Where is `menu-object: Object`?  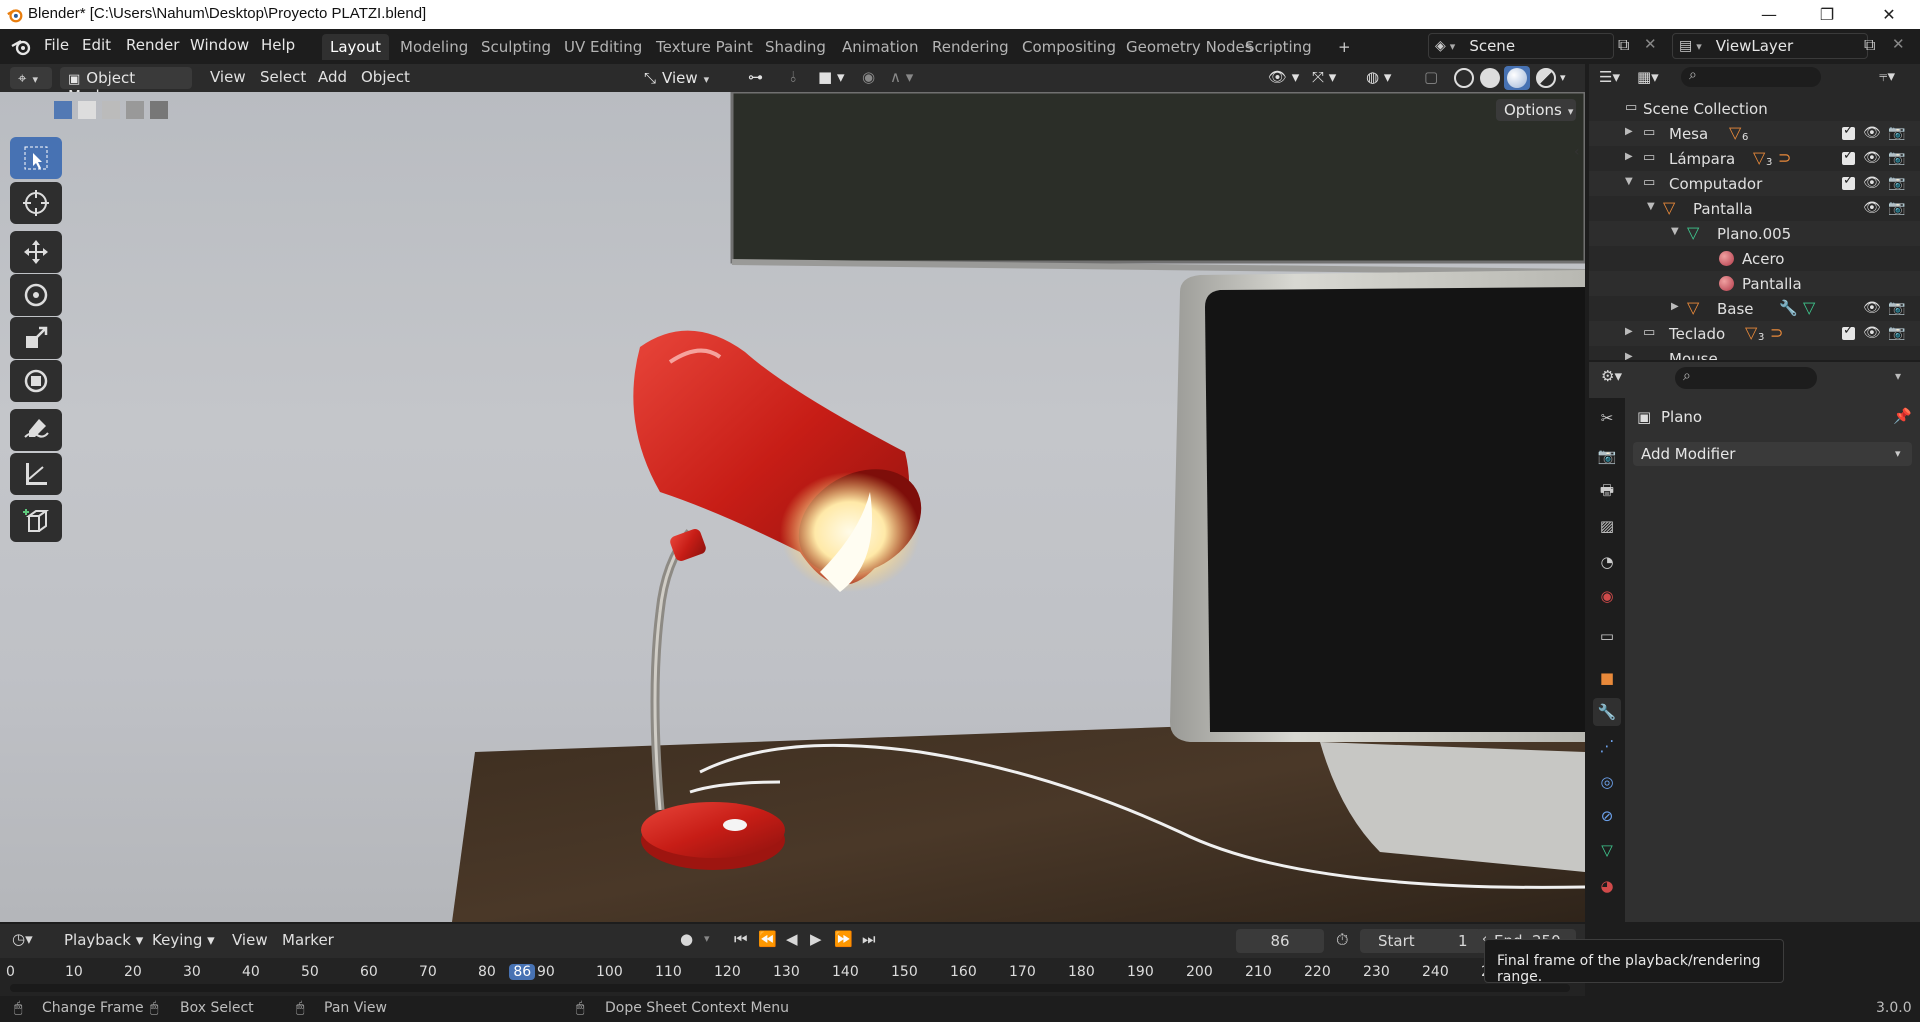
menu-object: Object is located at coordinates (385, 77).